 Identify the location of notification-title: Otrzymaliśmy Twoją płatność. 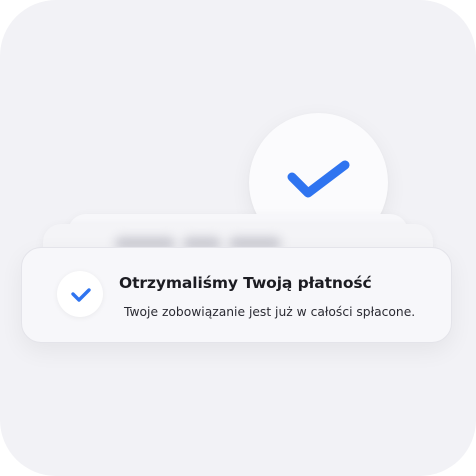
(245, 283).